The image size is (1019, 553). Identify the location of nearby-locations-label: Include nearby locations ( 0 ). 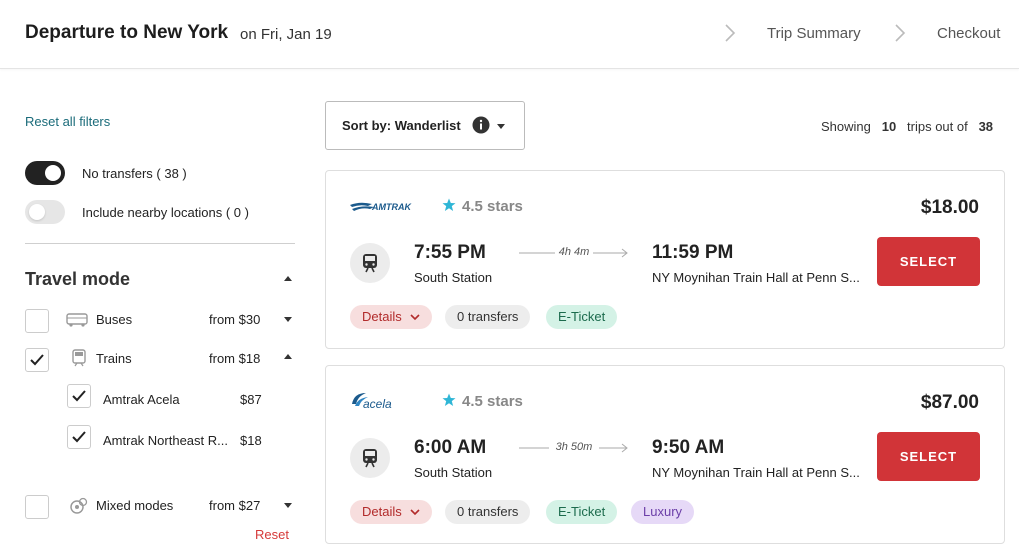
(165, 212).